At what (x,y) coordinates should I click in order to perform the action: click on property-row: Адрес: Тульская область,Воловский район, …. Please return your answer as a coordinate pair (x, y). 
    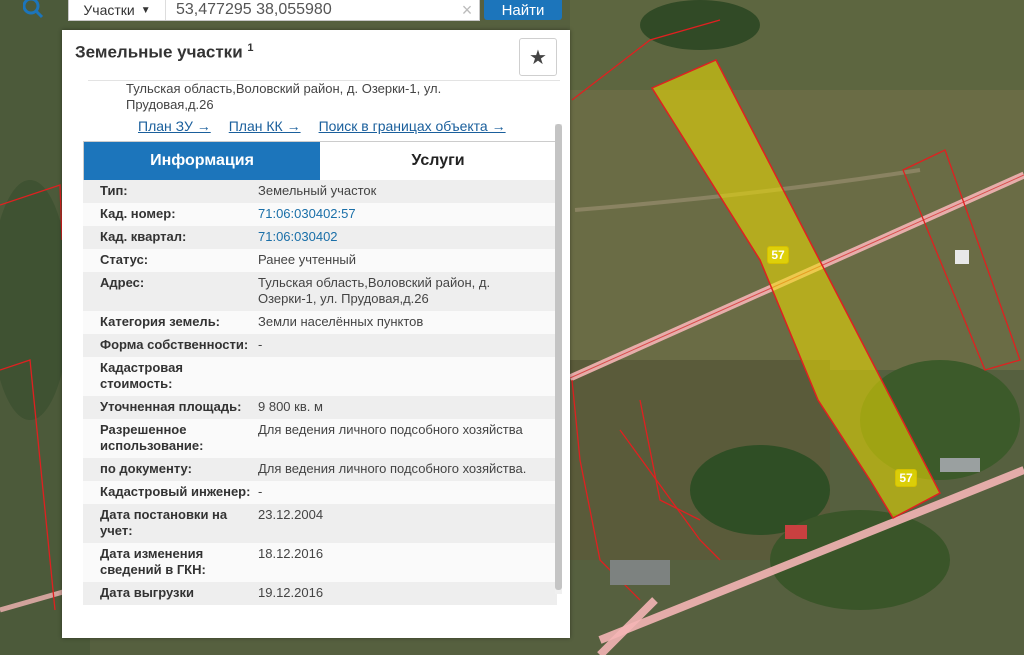
    Looking at the image, I should click on (320, 291).